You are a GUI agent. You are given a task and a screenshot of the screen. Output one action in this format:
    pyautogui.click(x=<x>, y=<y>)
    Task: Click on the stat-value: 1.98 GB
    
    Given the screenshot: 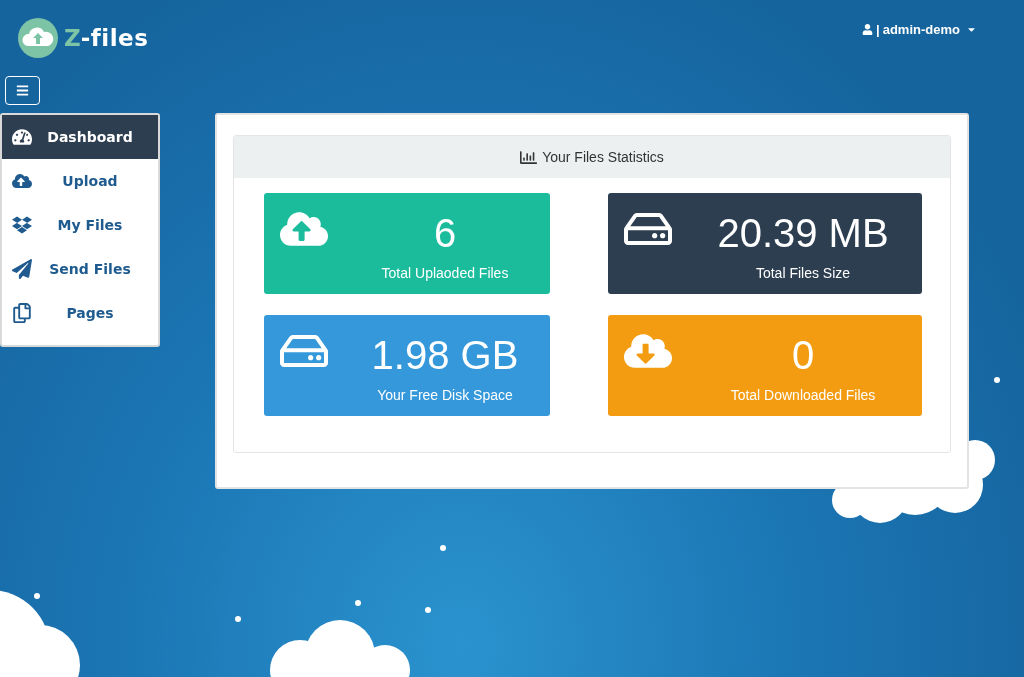 What is the action you would take?
    pyautogui.click(x=445, y=355)
    